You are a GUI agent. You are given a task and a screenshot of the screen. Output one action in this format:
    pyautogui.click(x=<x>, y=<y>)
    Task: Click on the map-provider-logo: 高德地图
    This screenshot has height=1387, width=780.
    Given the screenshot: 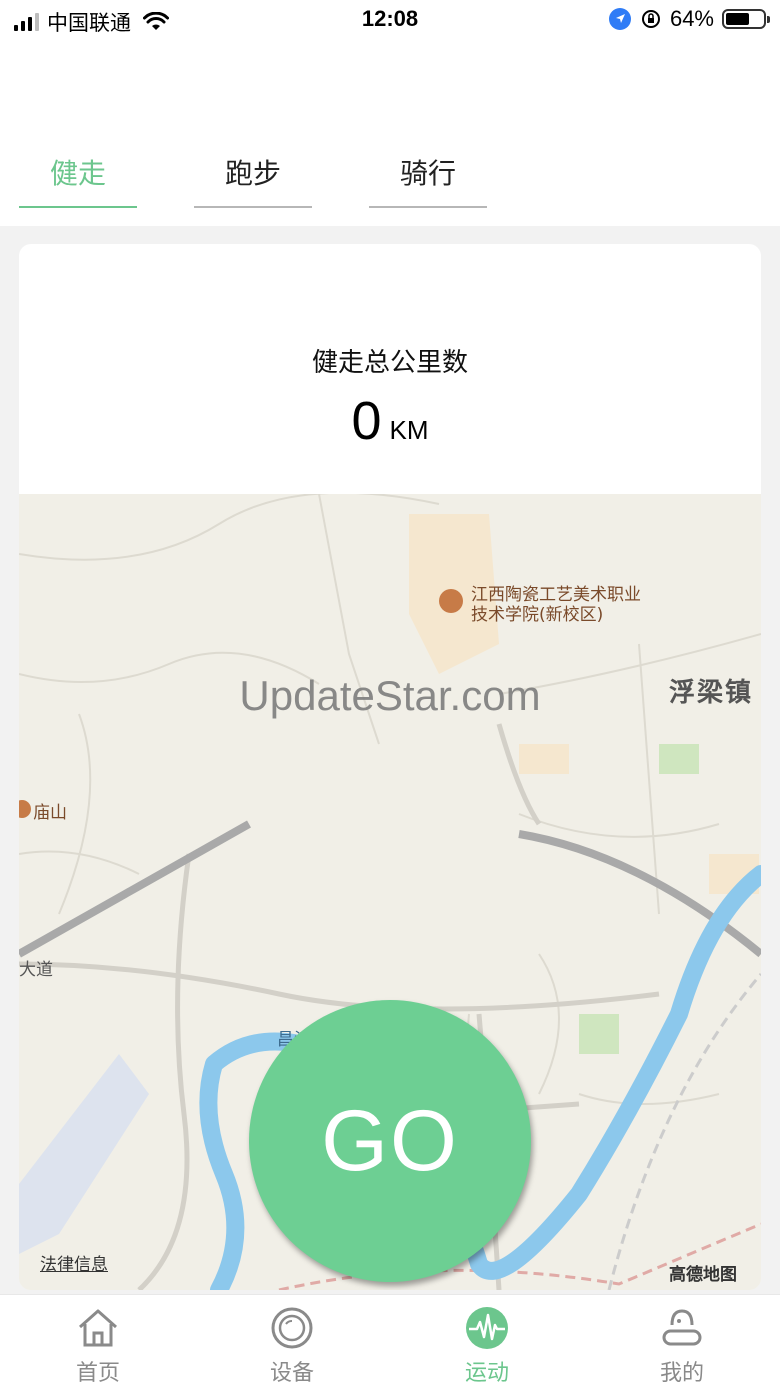 What is the action you would take?
    pyautogui.click(x=703, y=1275)
    